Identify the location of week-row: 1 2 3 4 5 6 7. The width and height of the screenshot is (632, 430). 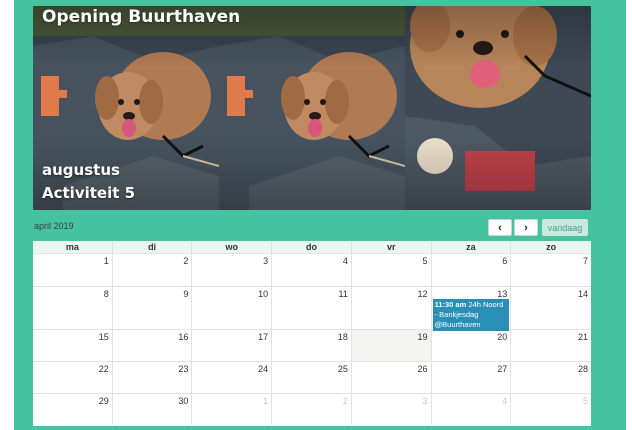
(312, 269).